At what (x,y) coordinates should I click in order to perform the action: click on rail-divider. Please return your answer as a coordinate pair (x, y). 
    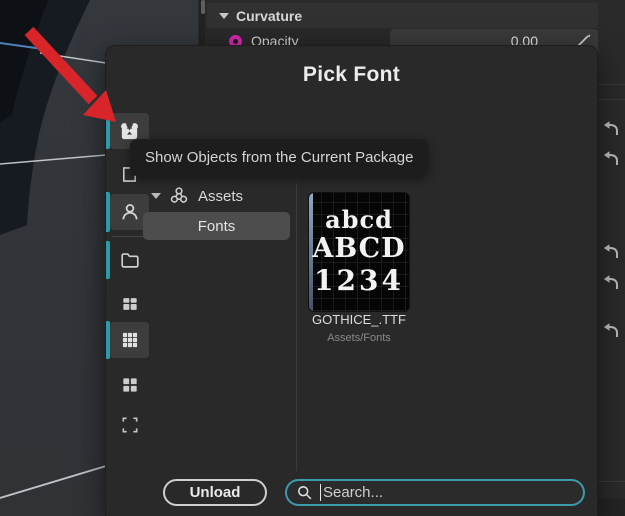
    Looking at the image, I should click on (129, 236).